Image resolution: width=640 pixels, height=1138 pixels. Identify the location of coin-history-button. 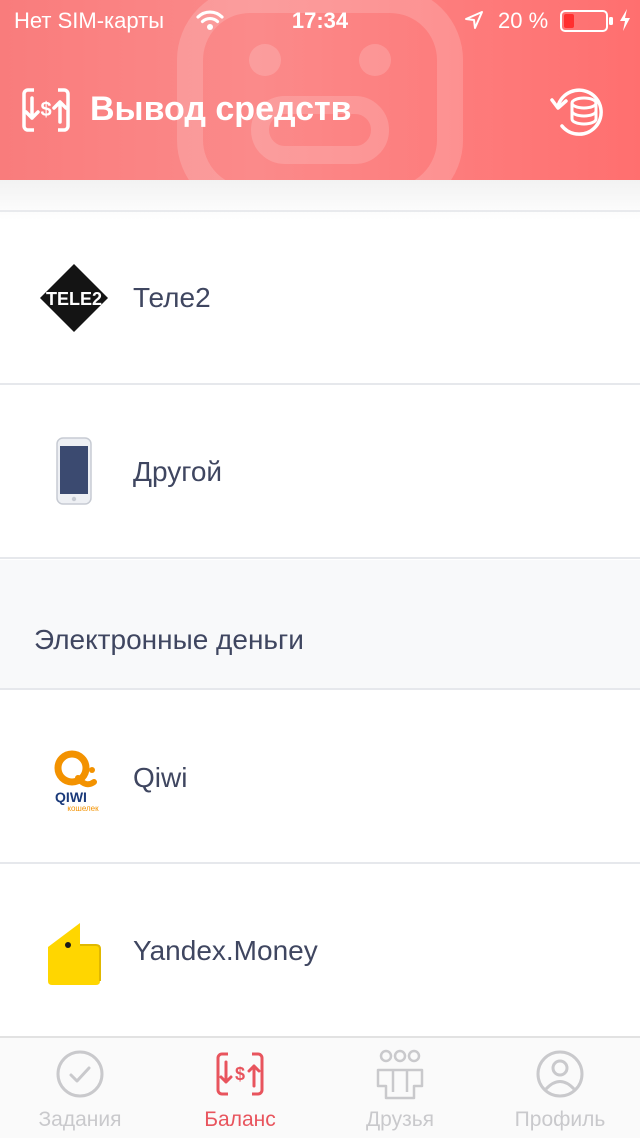
(578, 112).